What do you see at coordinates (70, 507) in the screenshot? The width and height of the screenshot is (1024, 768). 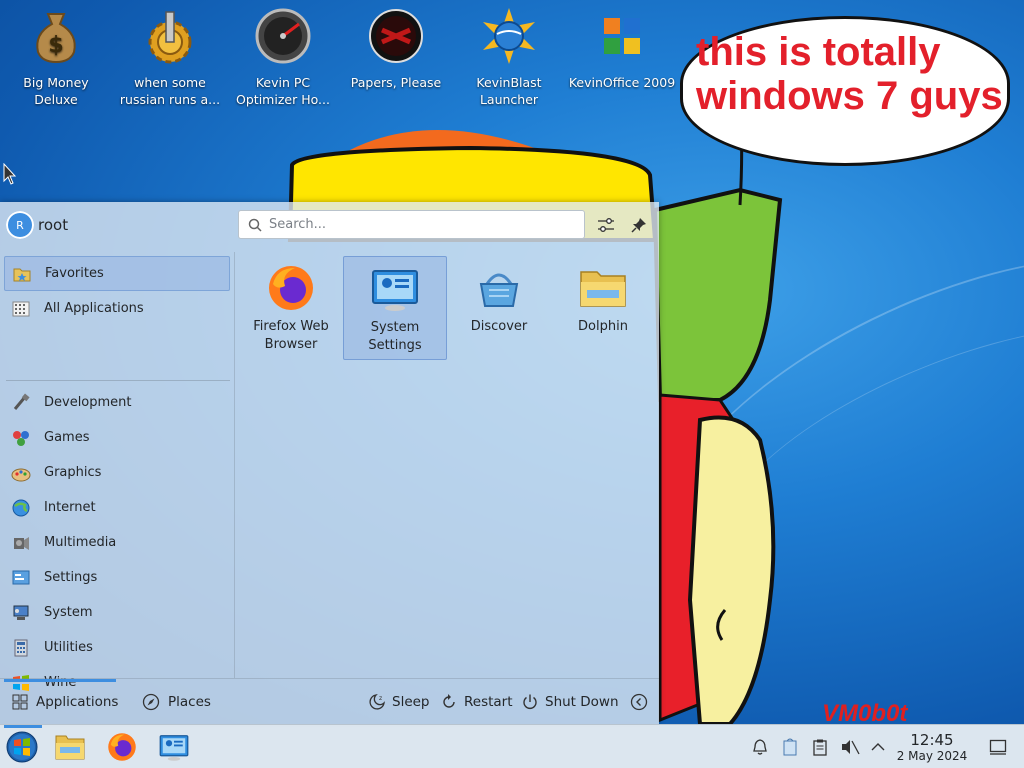 I see `category-label: Internet` at bounding box center [70, 507].